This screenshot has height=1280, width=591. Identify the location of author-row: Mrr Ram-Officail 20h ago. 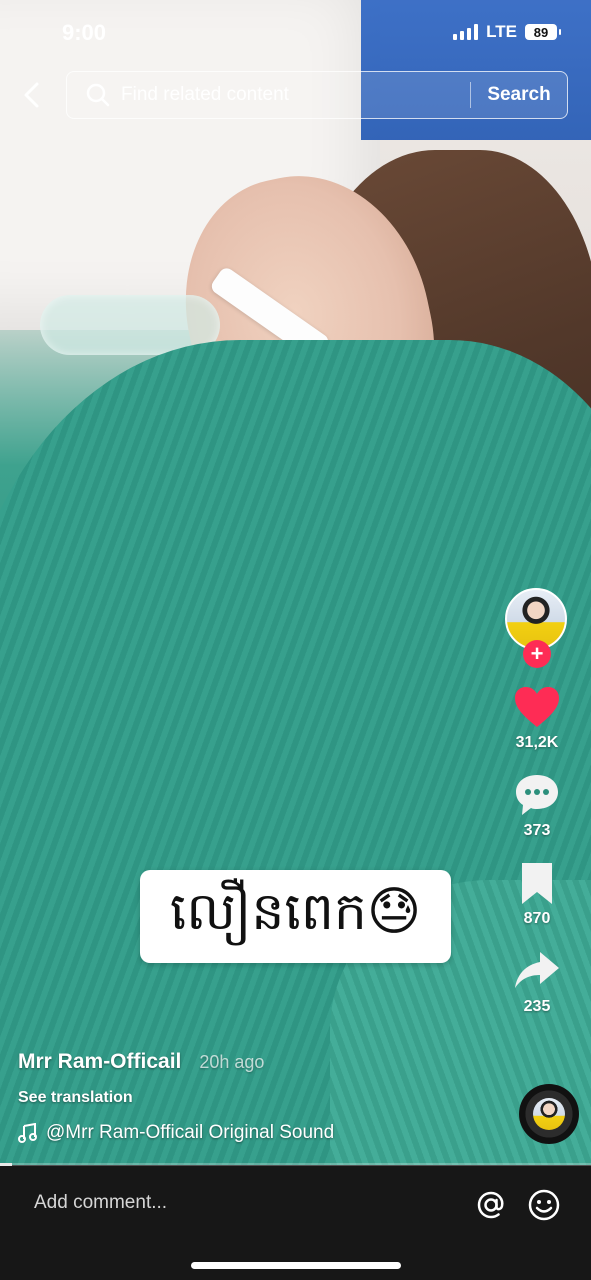
(141, 1062).